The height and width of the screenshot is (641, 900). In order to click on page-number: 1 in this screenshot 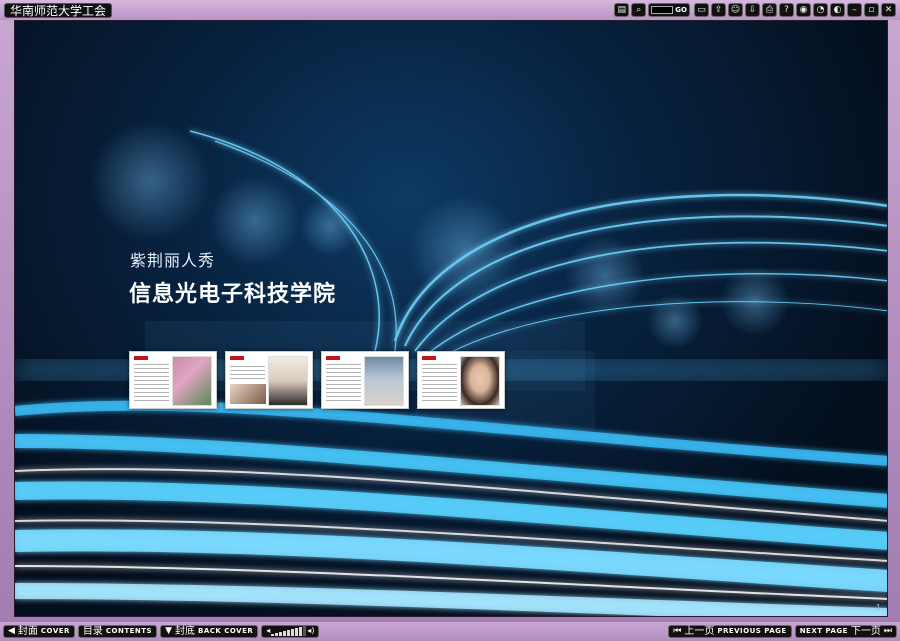, I will do `click(878, 607)`.